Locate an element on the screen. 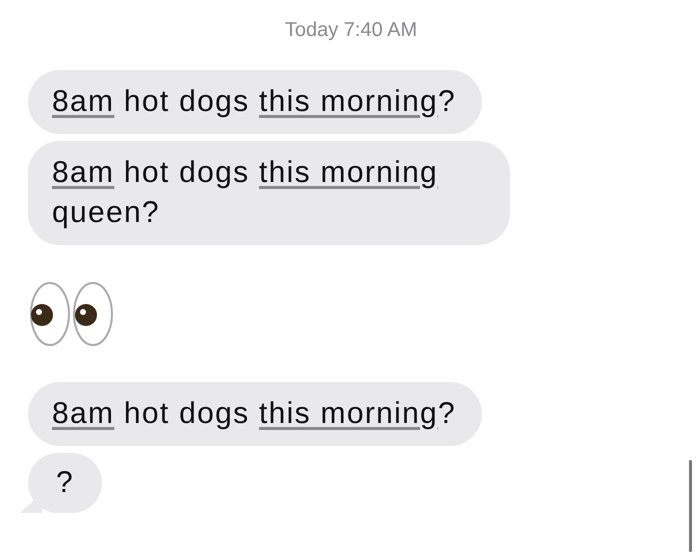  timestamp: Today 7:40 AM is located at coordinates (351, 30).